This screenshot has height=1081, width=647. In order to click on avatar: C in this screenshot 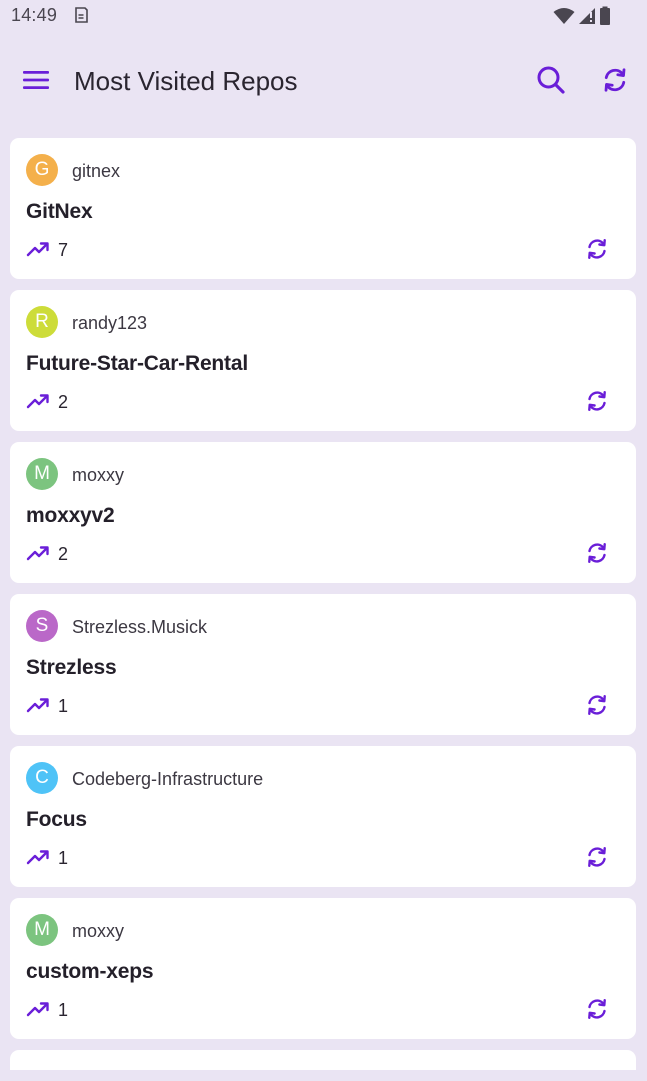, I will do `click(42, 778)`.